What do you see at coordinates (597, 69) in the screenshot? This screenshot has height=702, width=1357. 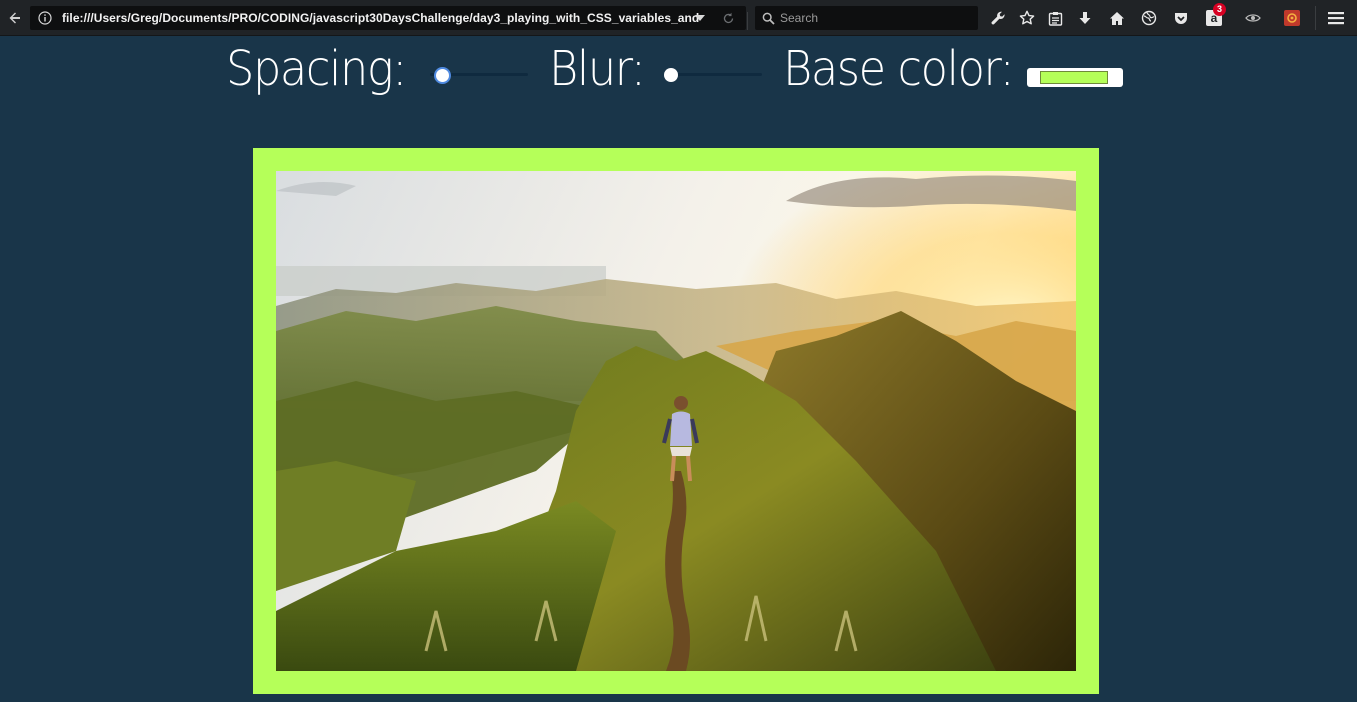 I see `blur-label: Blur:` at bounding box center [597, 69].